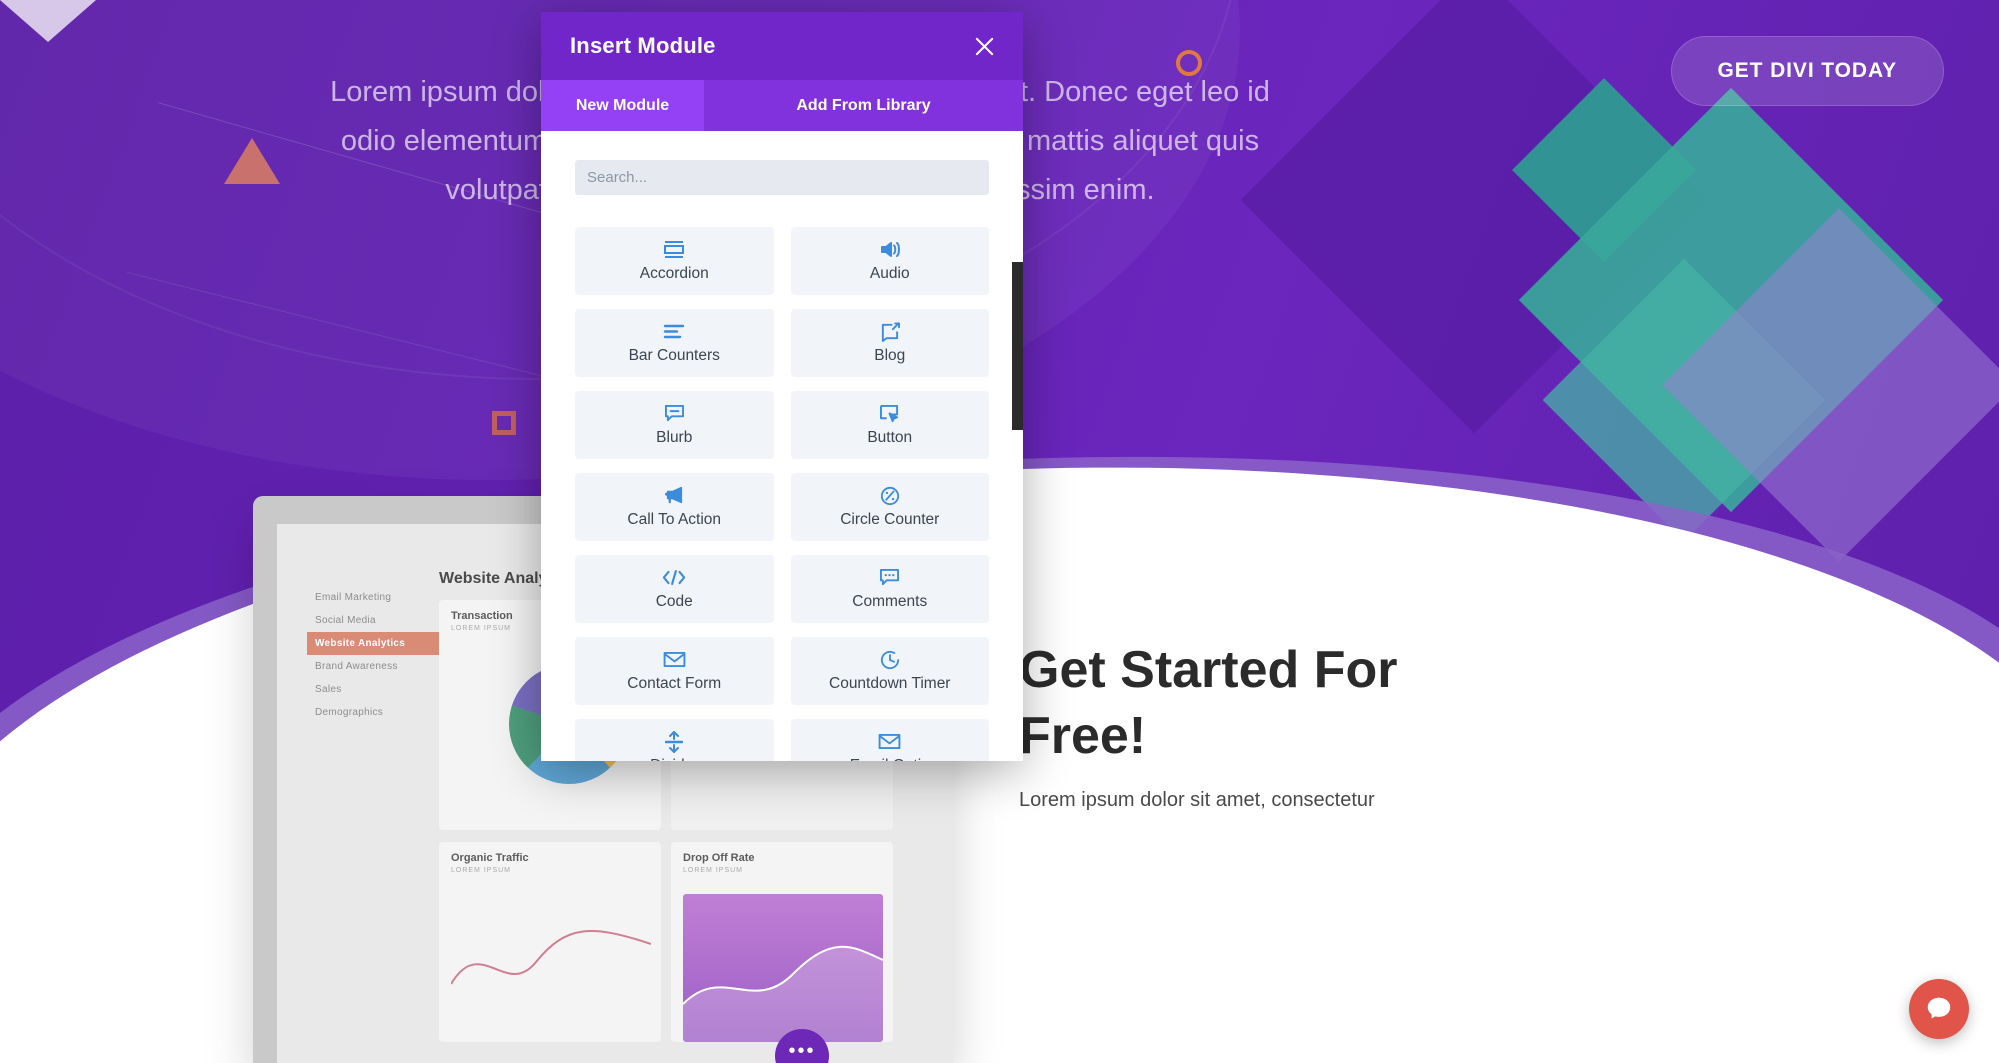 The image size is (1999, 1063). Describe the element at coordinates (674, 759) in the screenshot. I see `module-label: Divider` at that location.